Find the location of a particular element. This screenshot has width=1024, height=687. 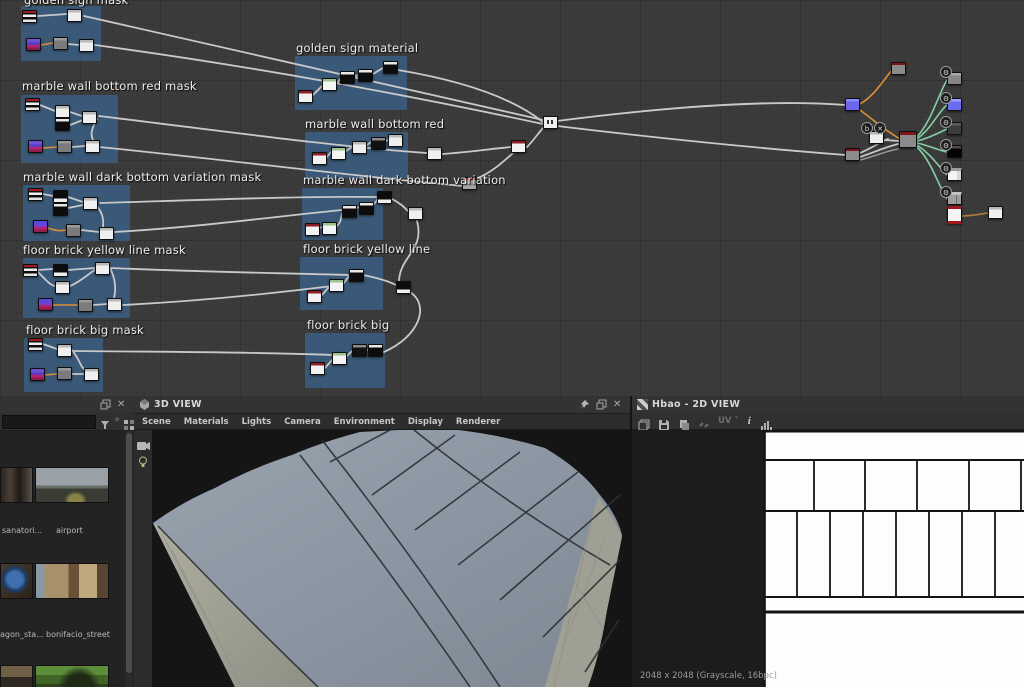

search-input is located at coordinates (49, 422).